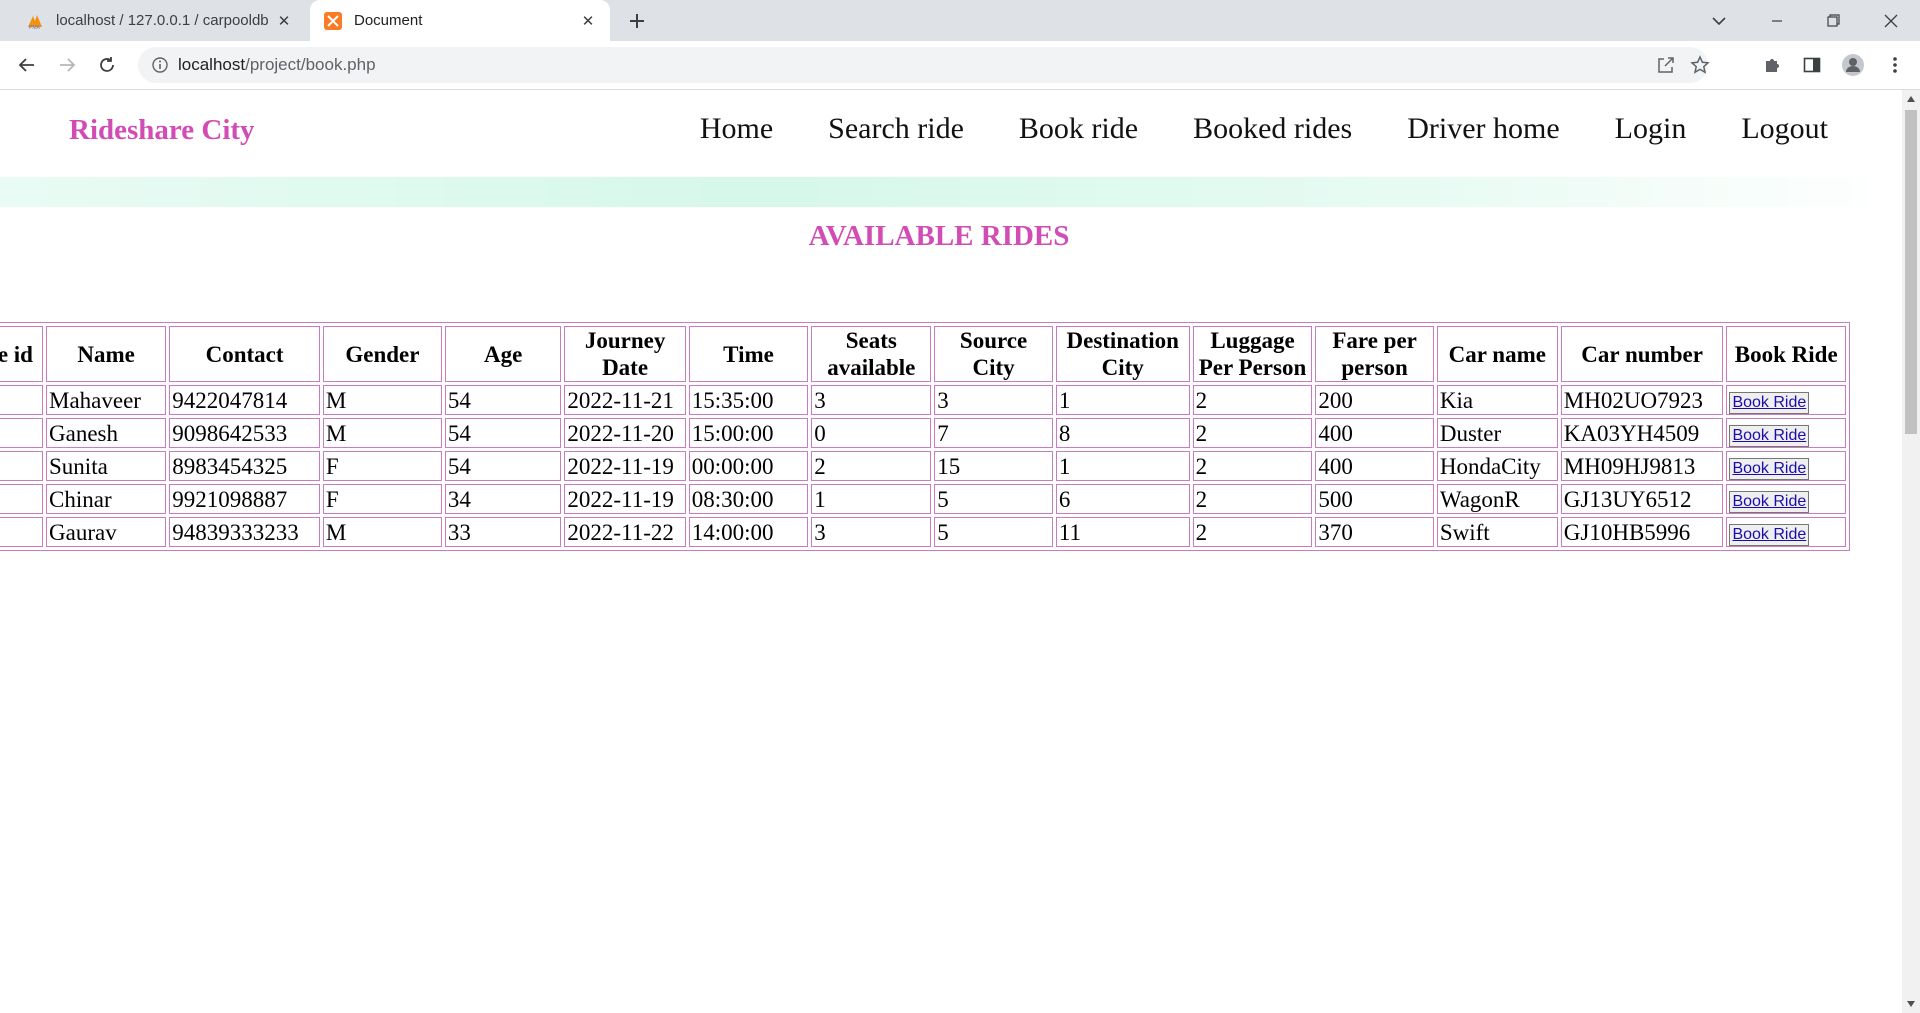 The image size is (1920, 1013). Describe the element at coordinates (1777, 20) in the screenshot. I see `minimize-button` at that location.